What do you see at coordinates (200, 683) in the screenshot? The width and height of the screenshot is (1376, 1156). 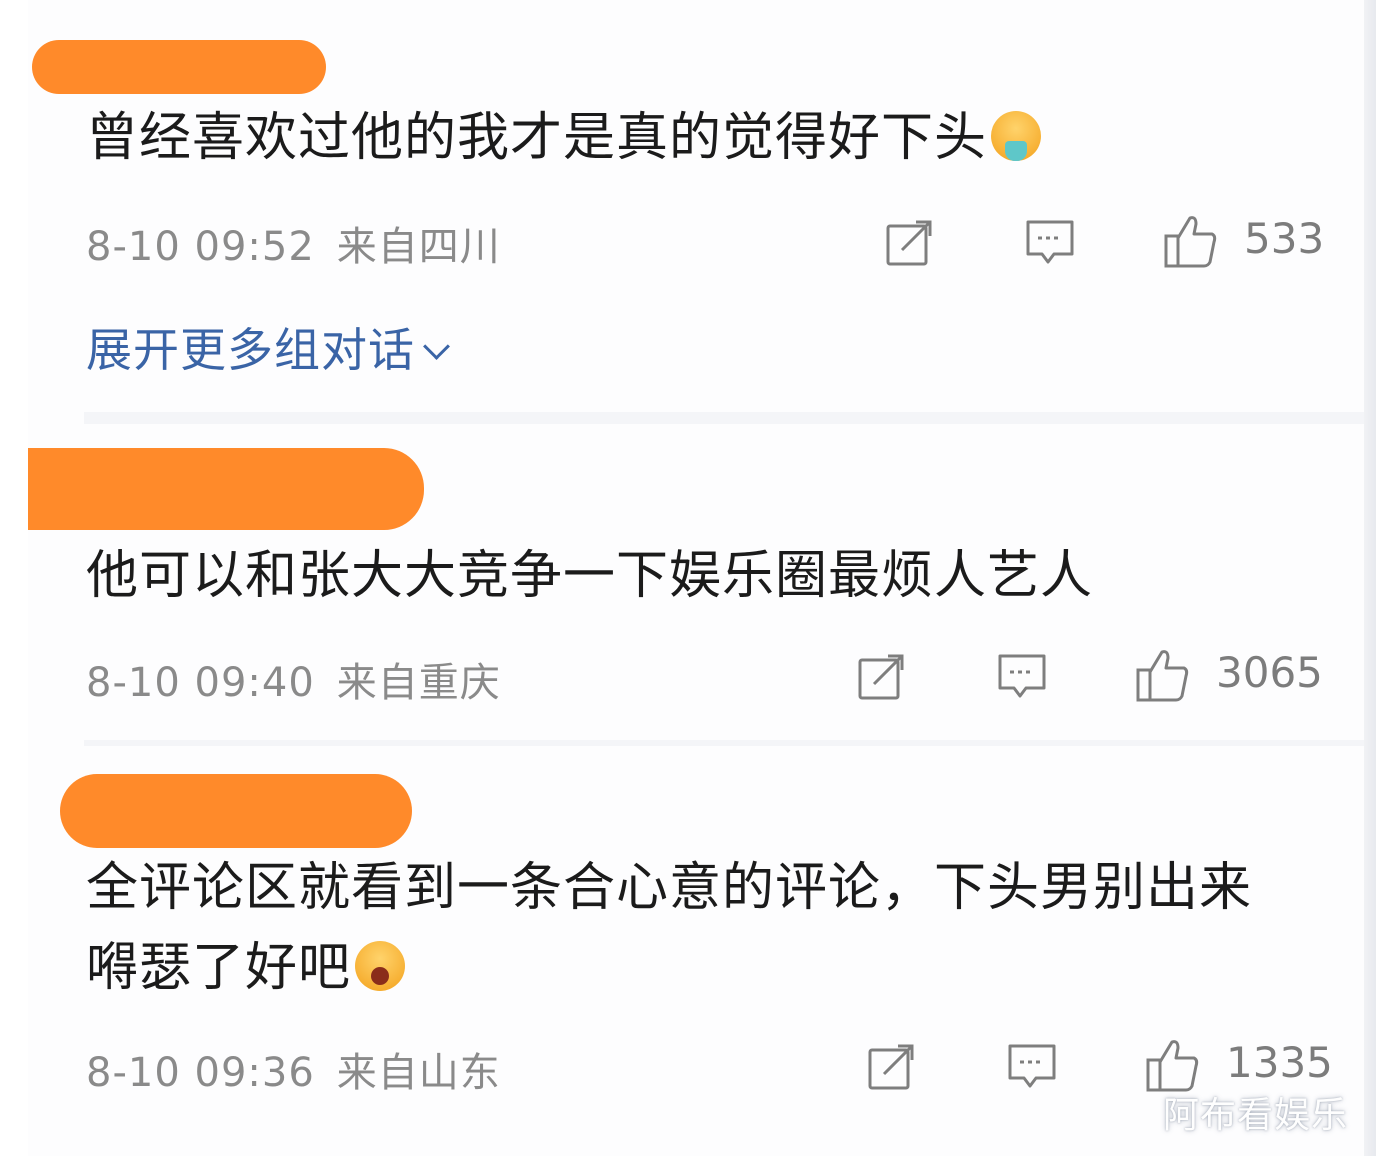 I see `comment-time: 8-10 09:40` at bounding box center [200, 683].